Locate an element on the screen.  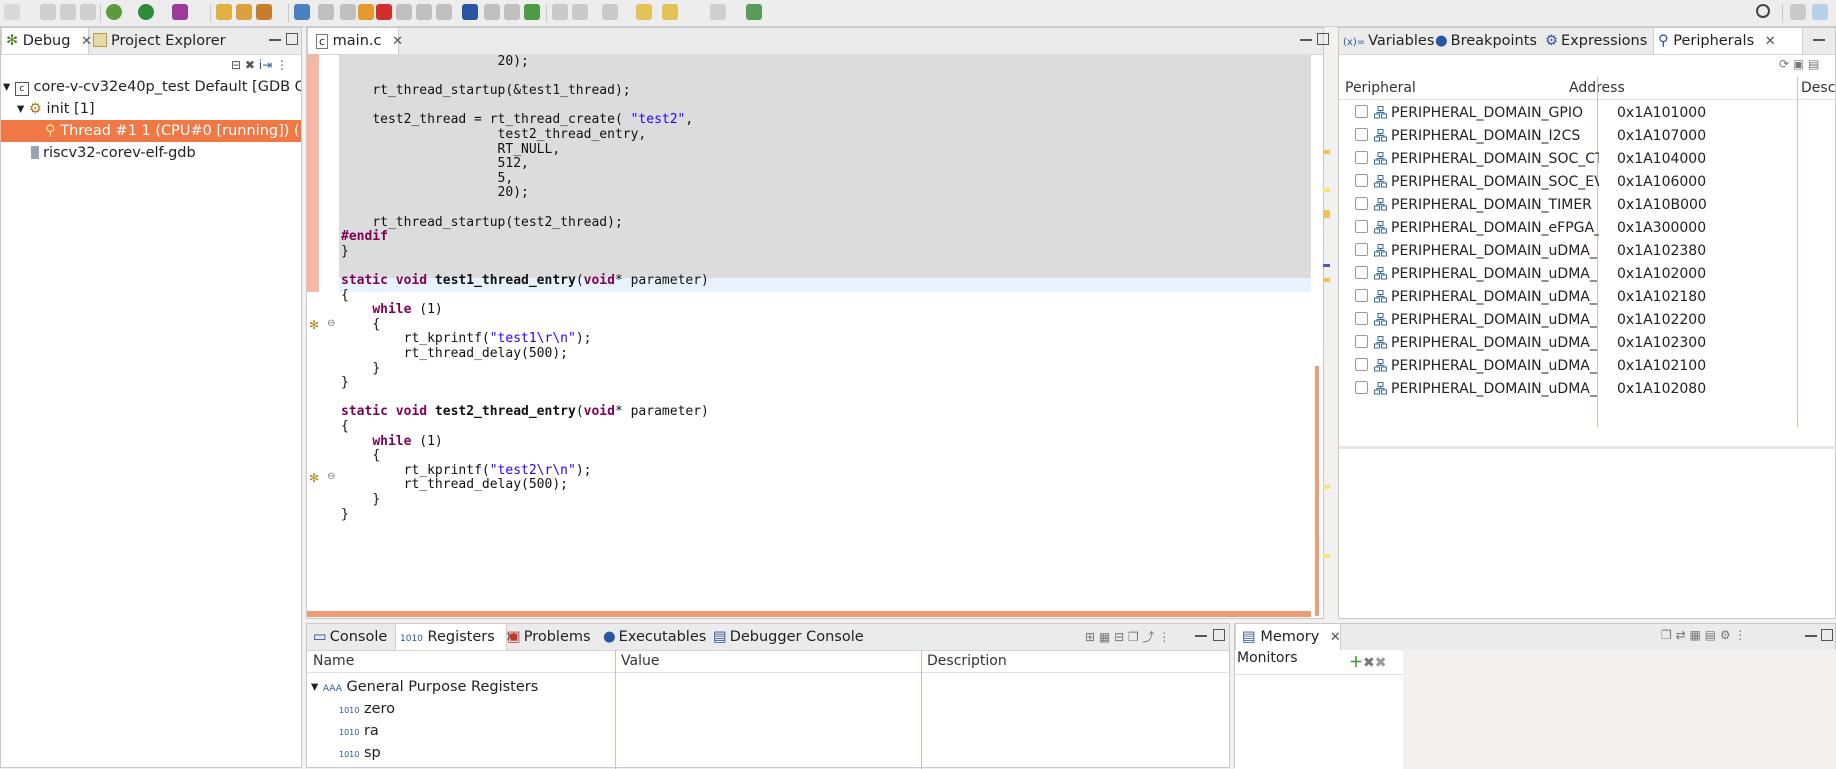
code-line: #endif is located at coordinates (364, 237).